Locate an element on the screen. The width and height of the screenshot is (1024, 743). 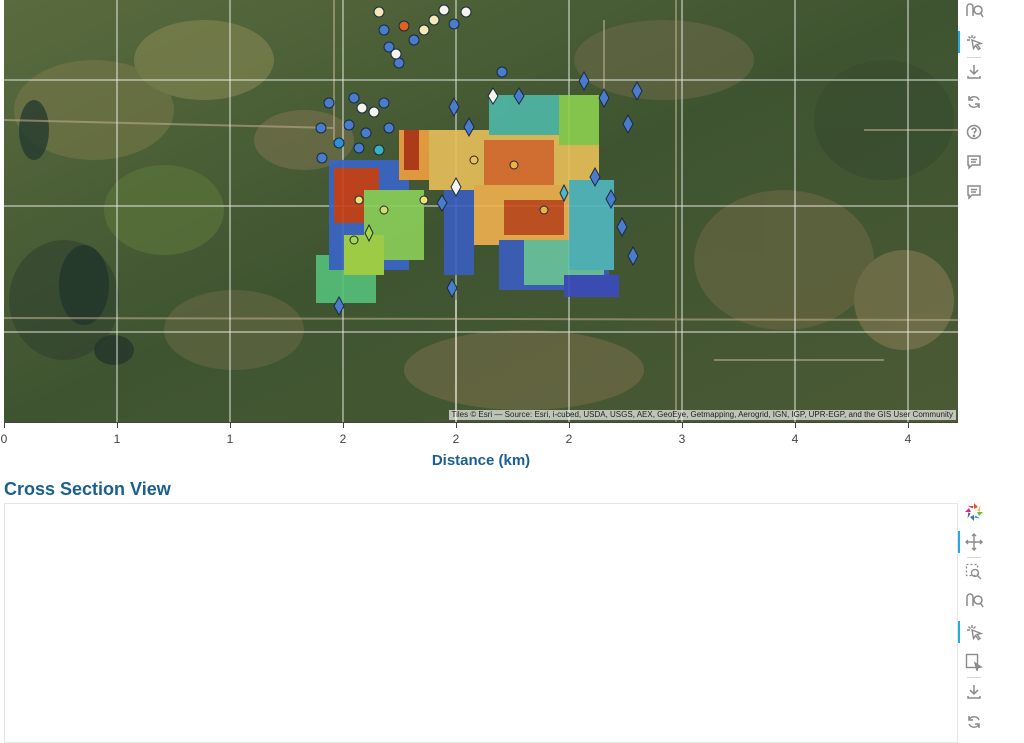
cross-section-toolbar is located at coordinates (974, 620).